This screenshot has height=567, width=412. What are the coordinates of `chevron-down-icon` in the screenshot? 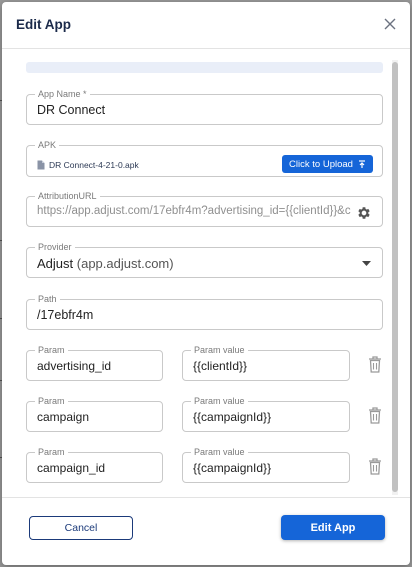 It's located at (366, 264).